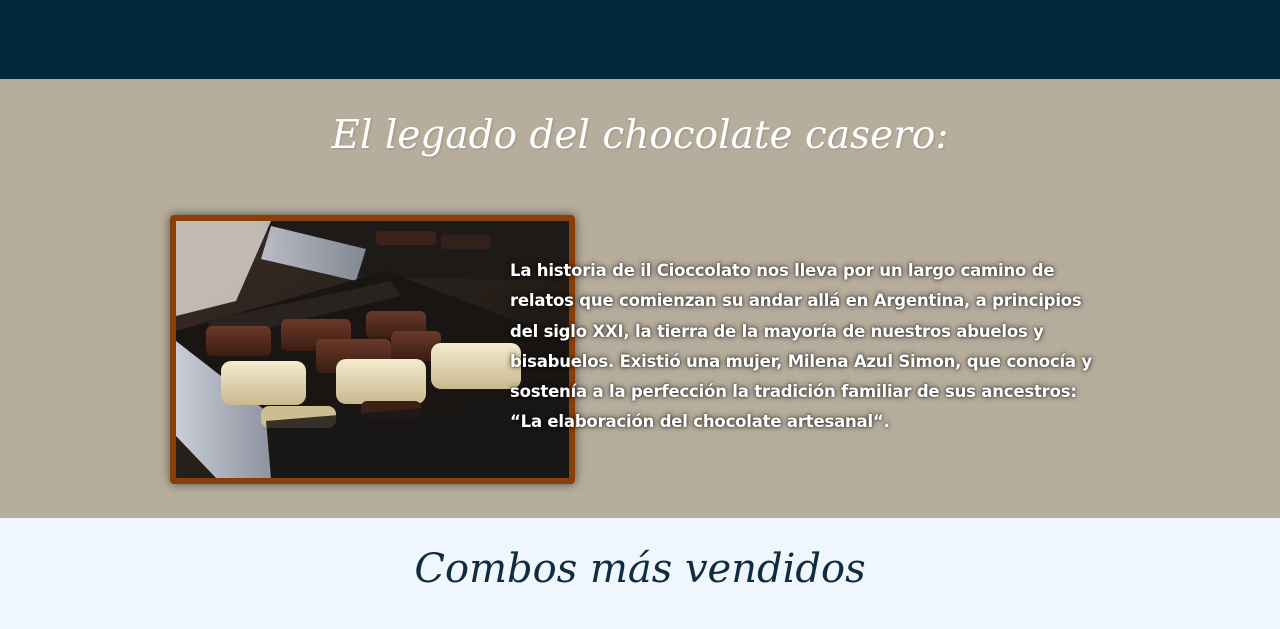 The height and width of the screenshot is (629, 1280). I want to click on top-navigation-bar, so click(640, 39).